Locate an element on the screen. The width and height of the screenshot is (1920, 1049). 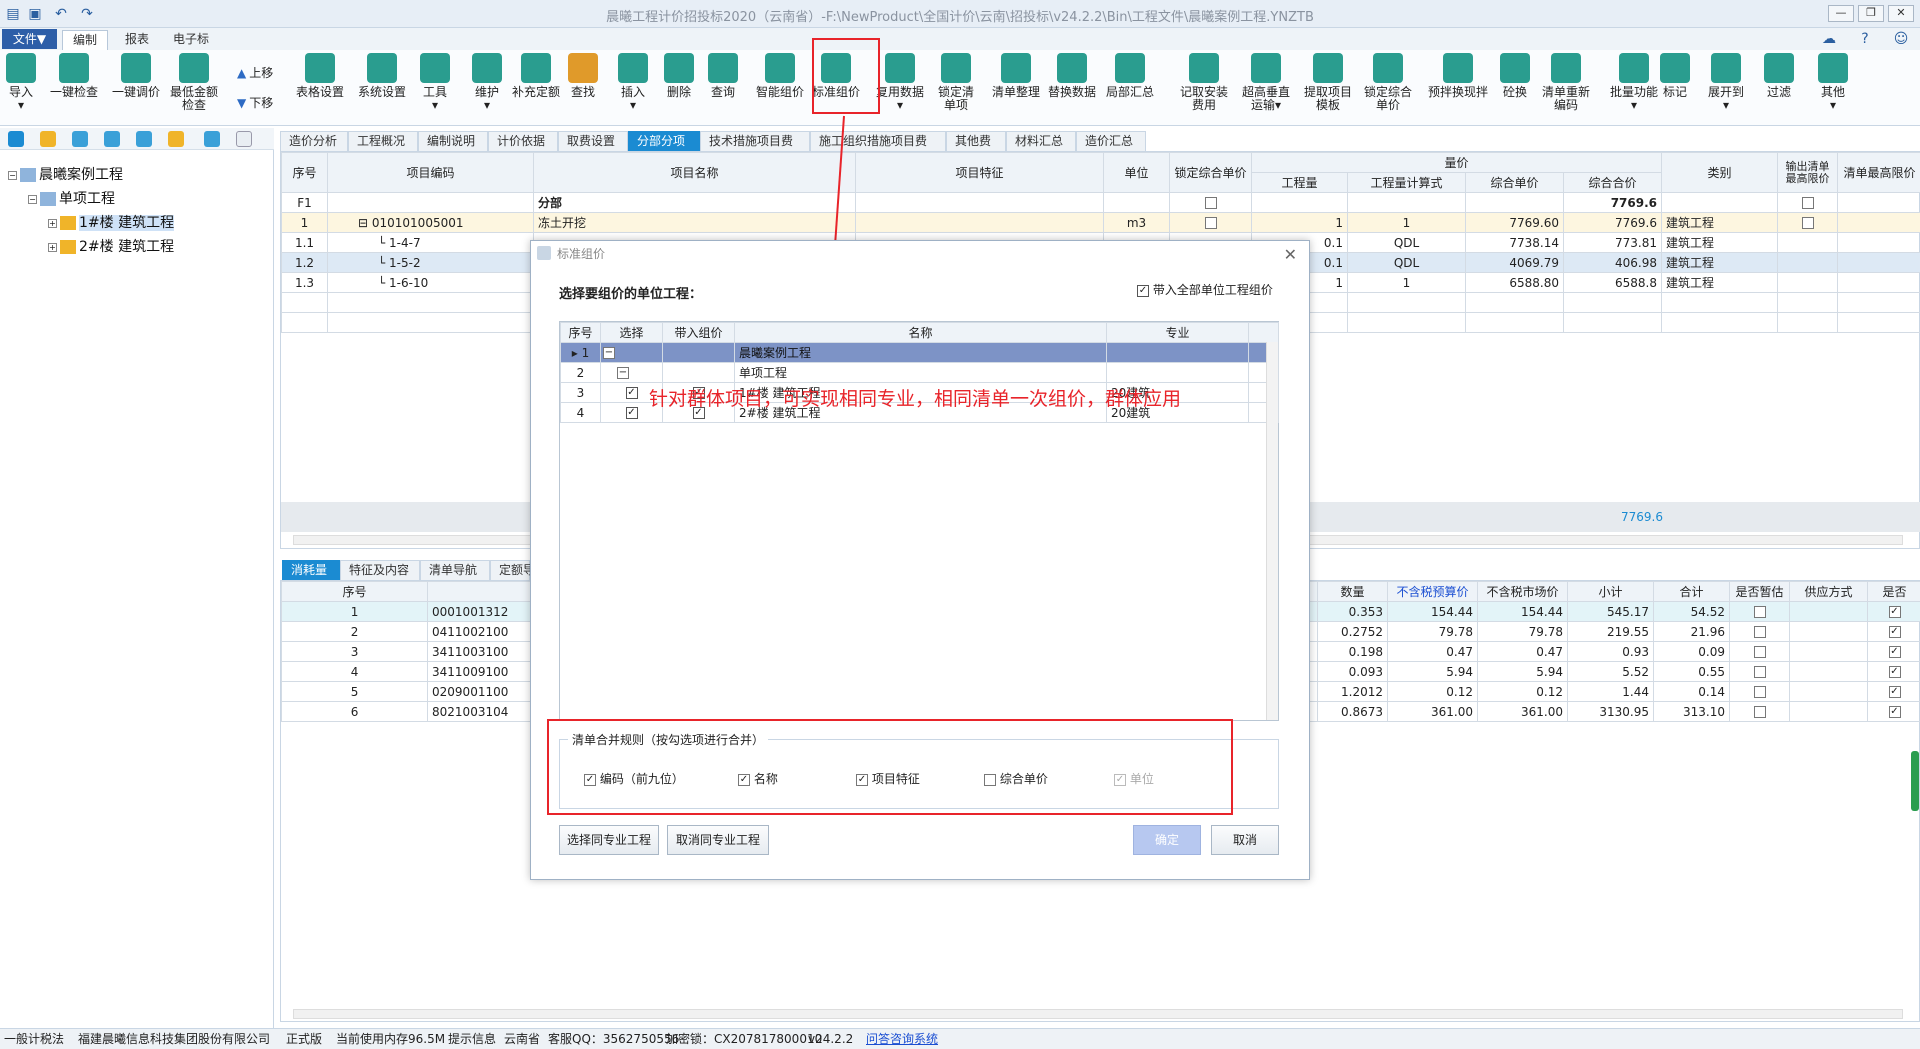
ok-button: 确定 is located at coordinates (1167, 840).